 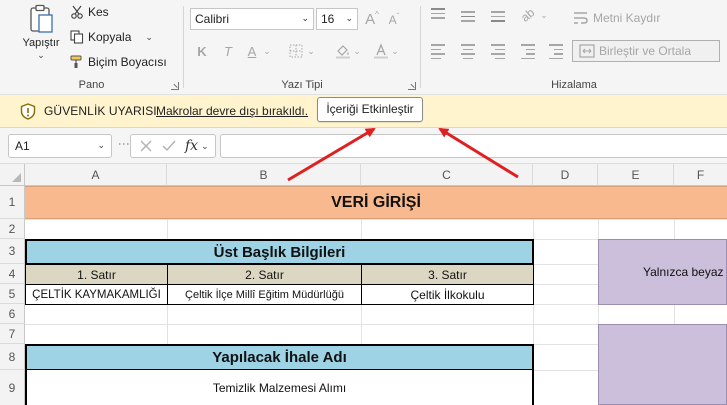 I want to click on line-label-2-cell: 2. Satır, so click(x=264, y=274).